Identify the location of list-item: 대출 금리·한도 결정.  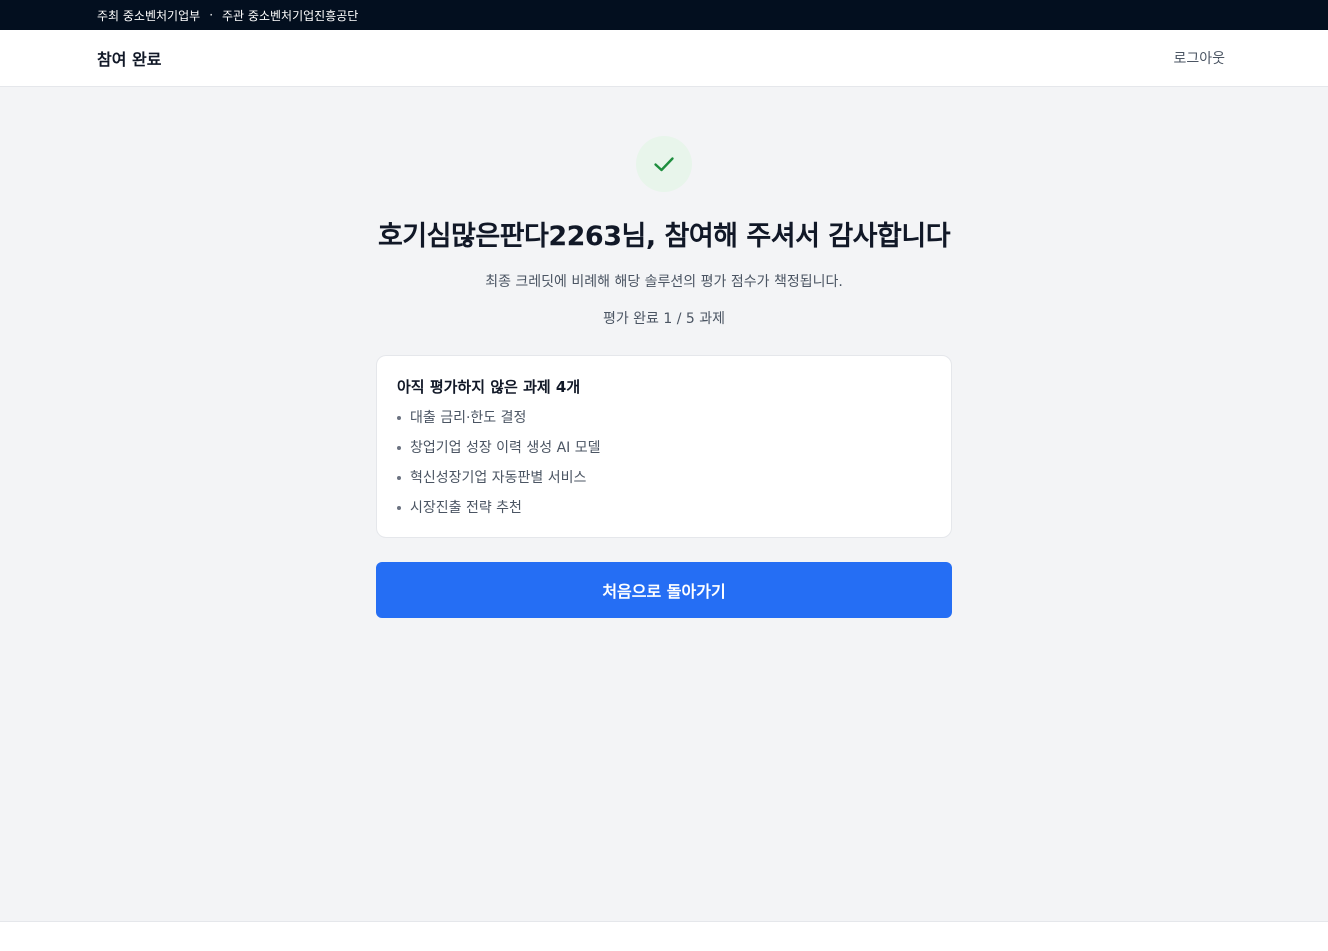
(664, 418).